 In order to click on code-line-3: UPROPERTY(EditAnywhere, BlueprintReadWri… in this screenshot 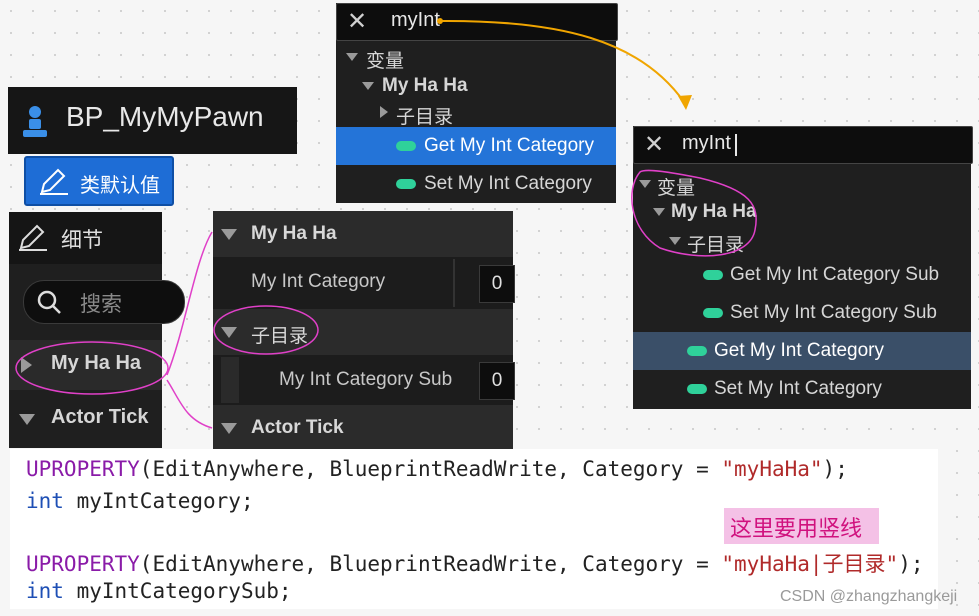, I will do `click(475, 564)`.